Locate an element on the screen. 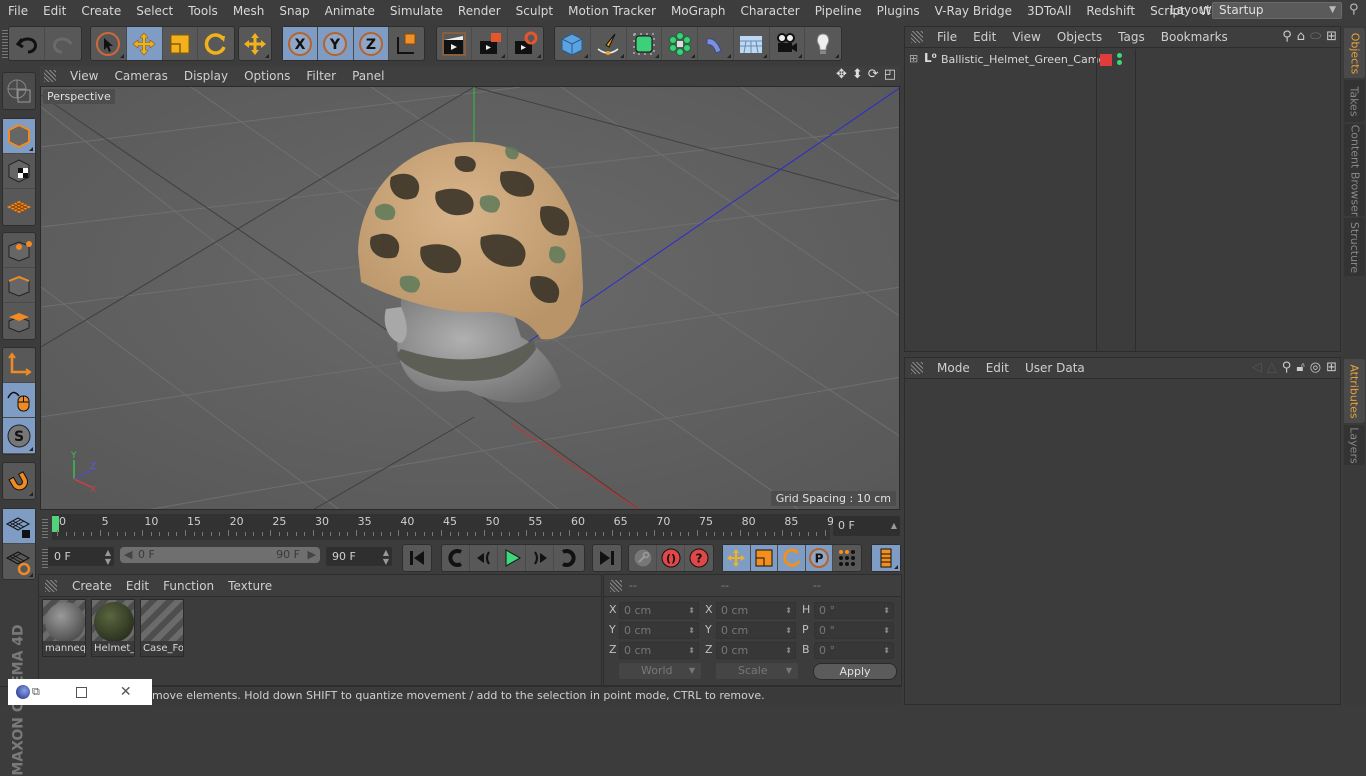 The height and width of the screenshot is (776, 1366). polygons-mode-button is located at coordinates (19, 320).